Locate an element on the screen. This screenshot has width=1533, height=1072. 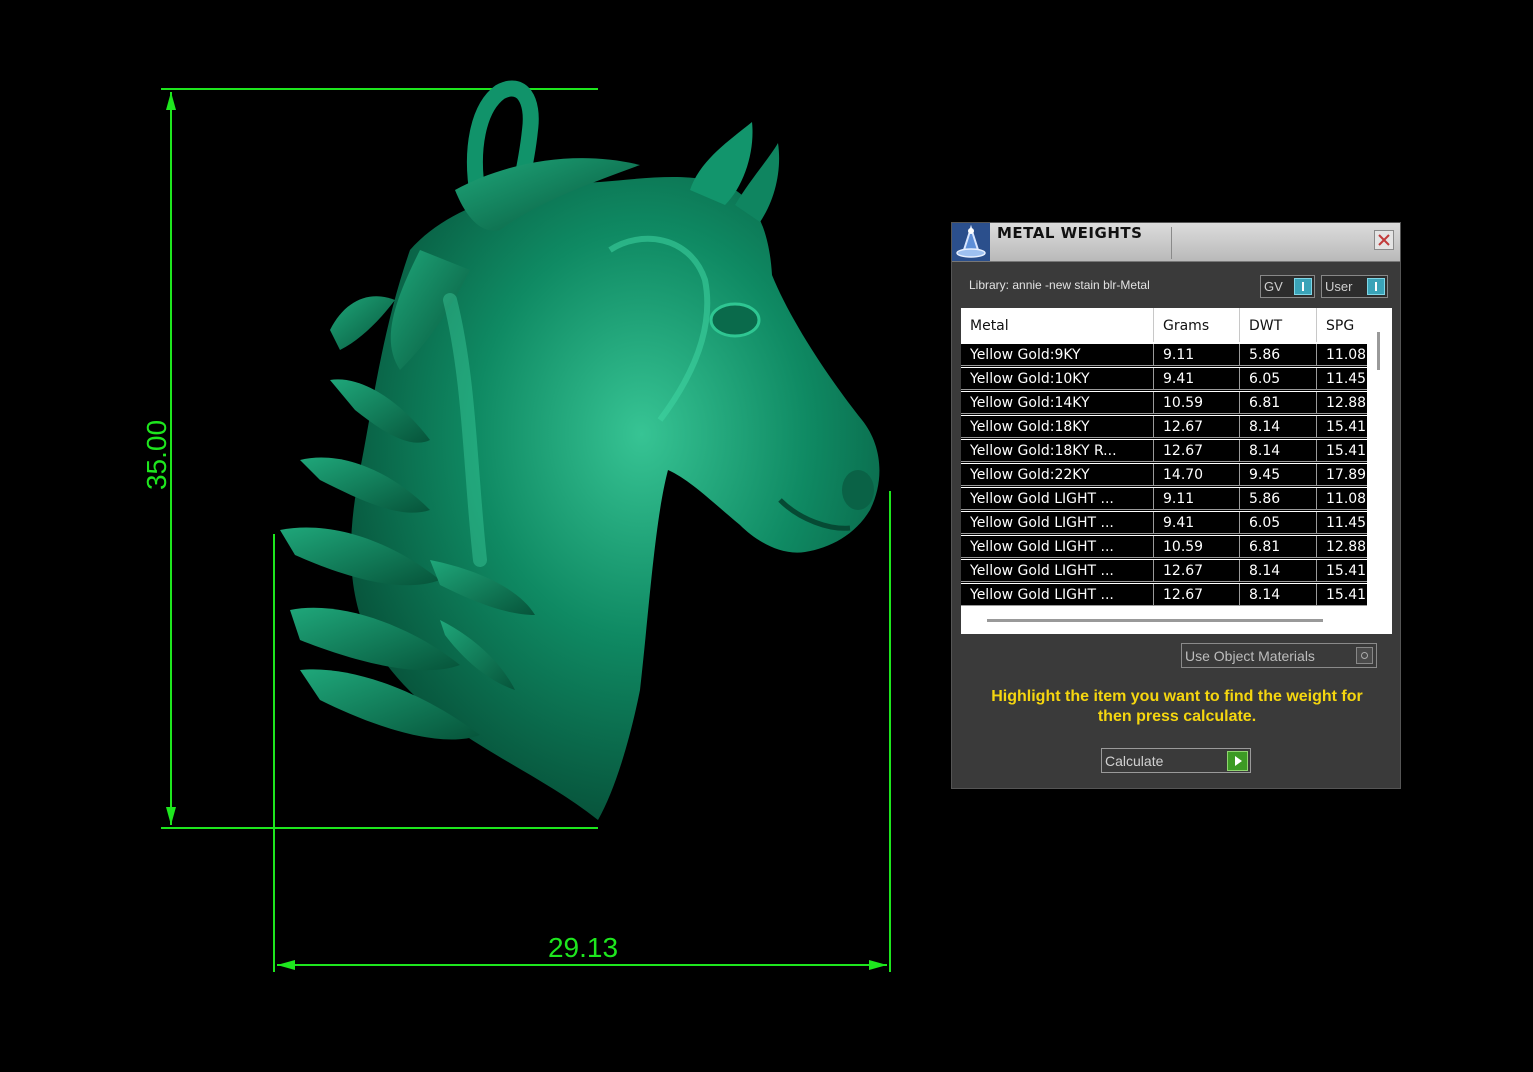
metal-cell: Yellow Gold:14KY is located at coordinates (1057, 403).